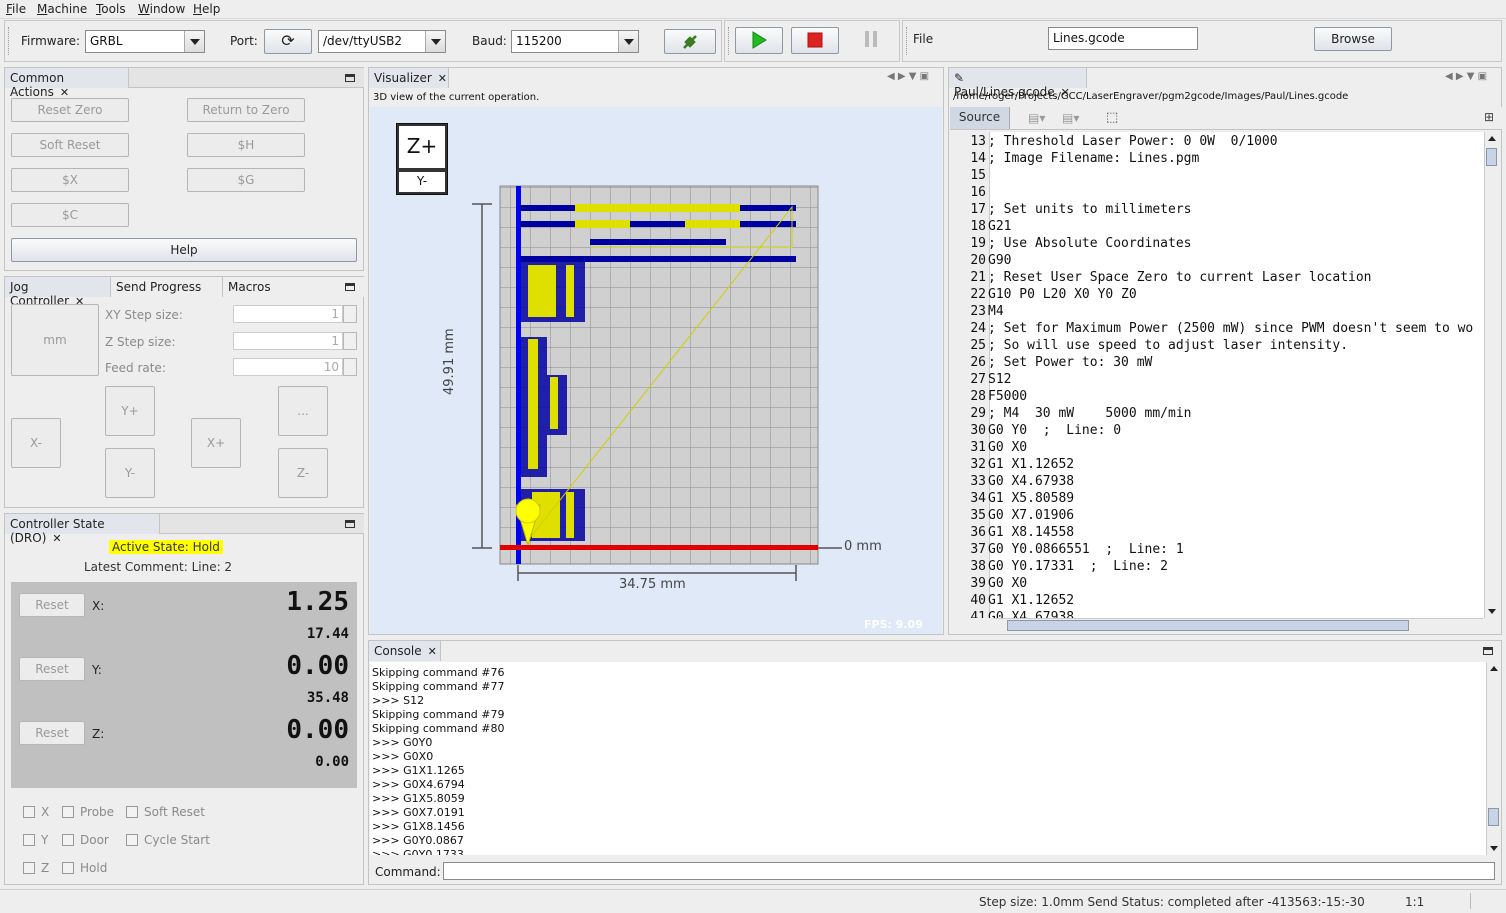 Image resolution: width=1506 pixels, height=913 pixels. What do you see at coordinates (246, 180) in the screenshot?
I see `gcode-state-button: $G` at bounding box center [246, 180].